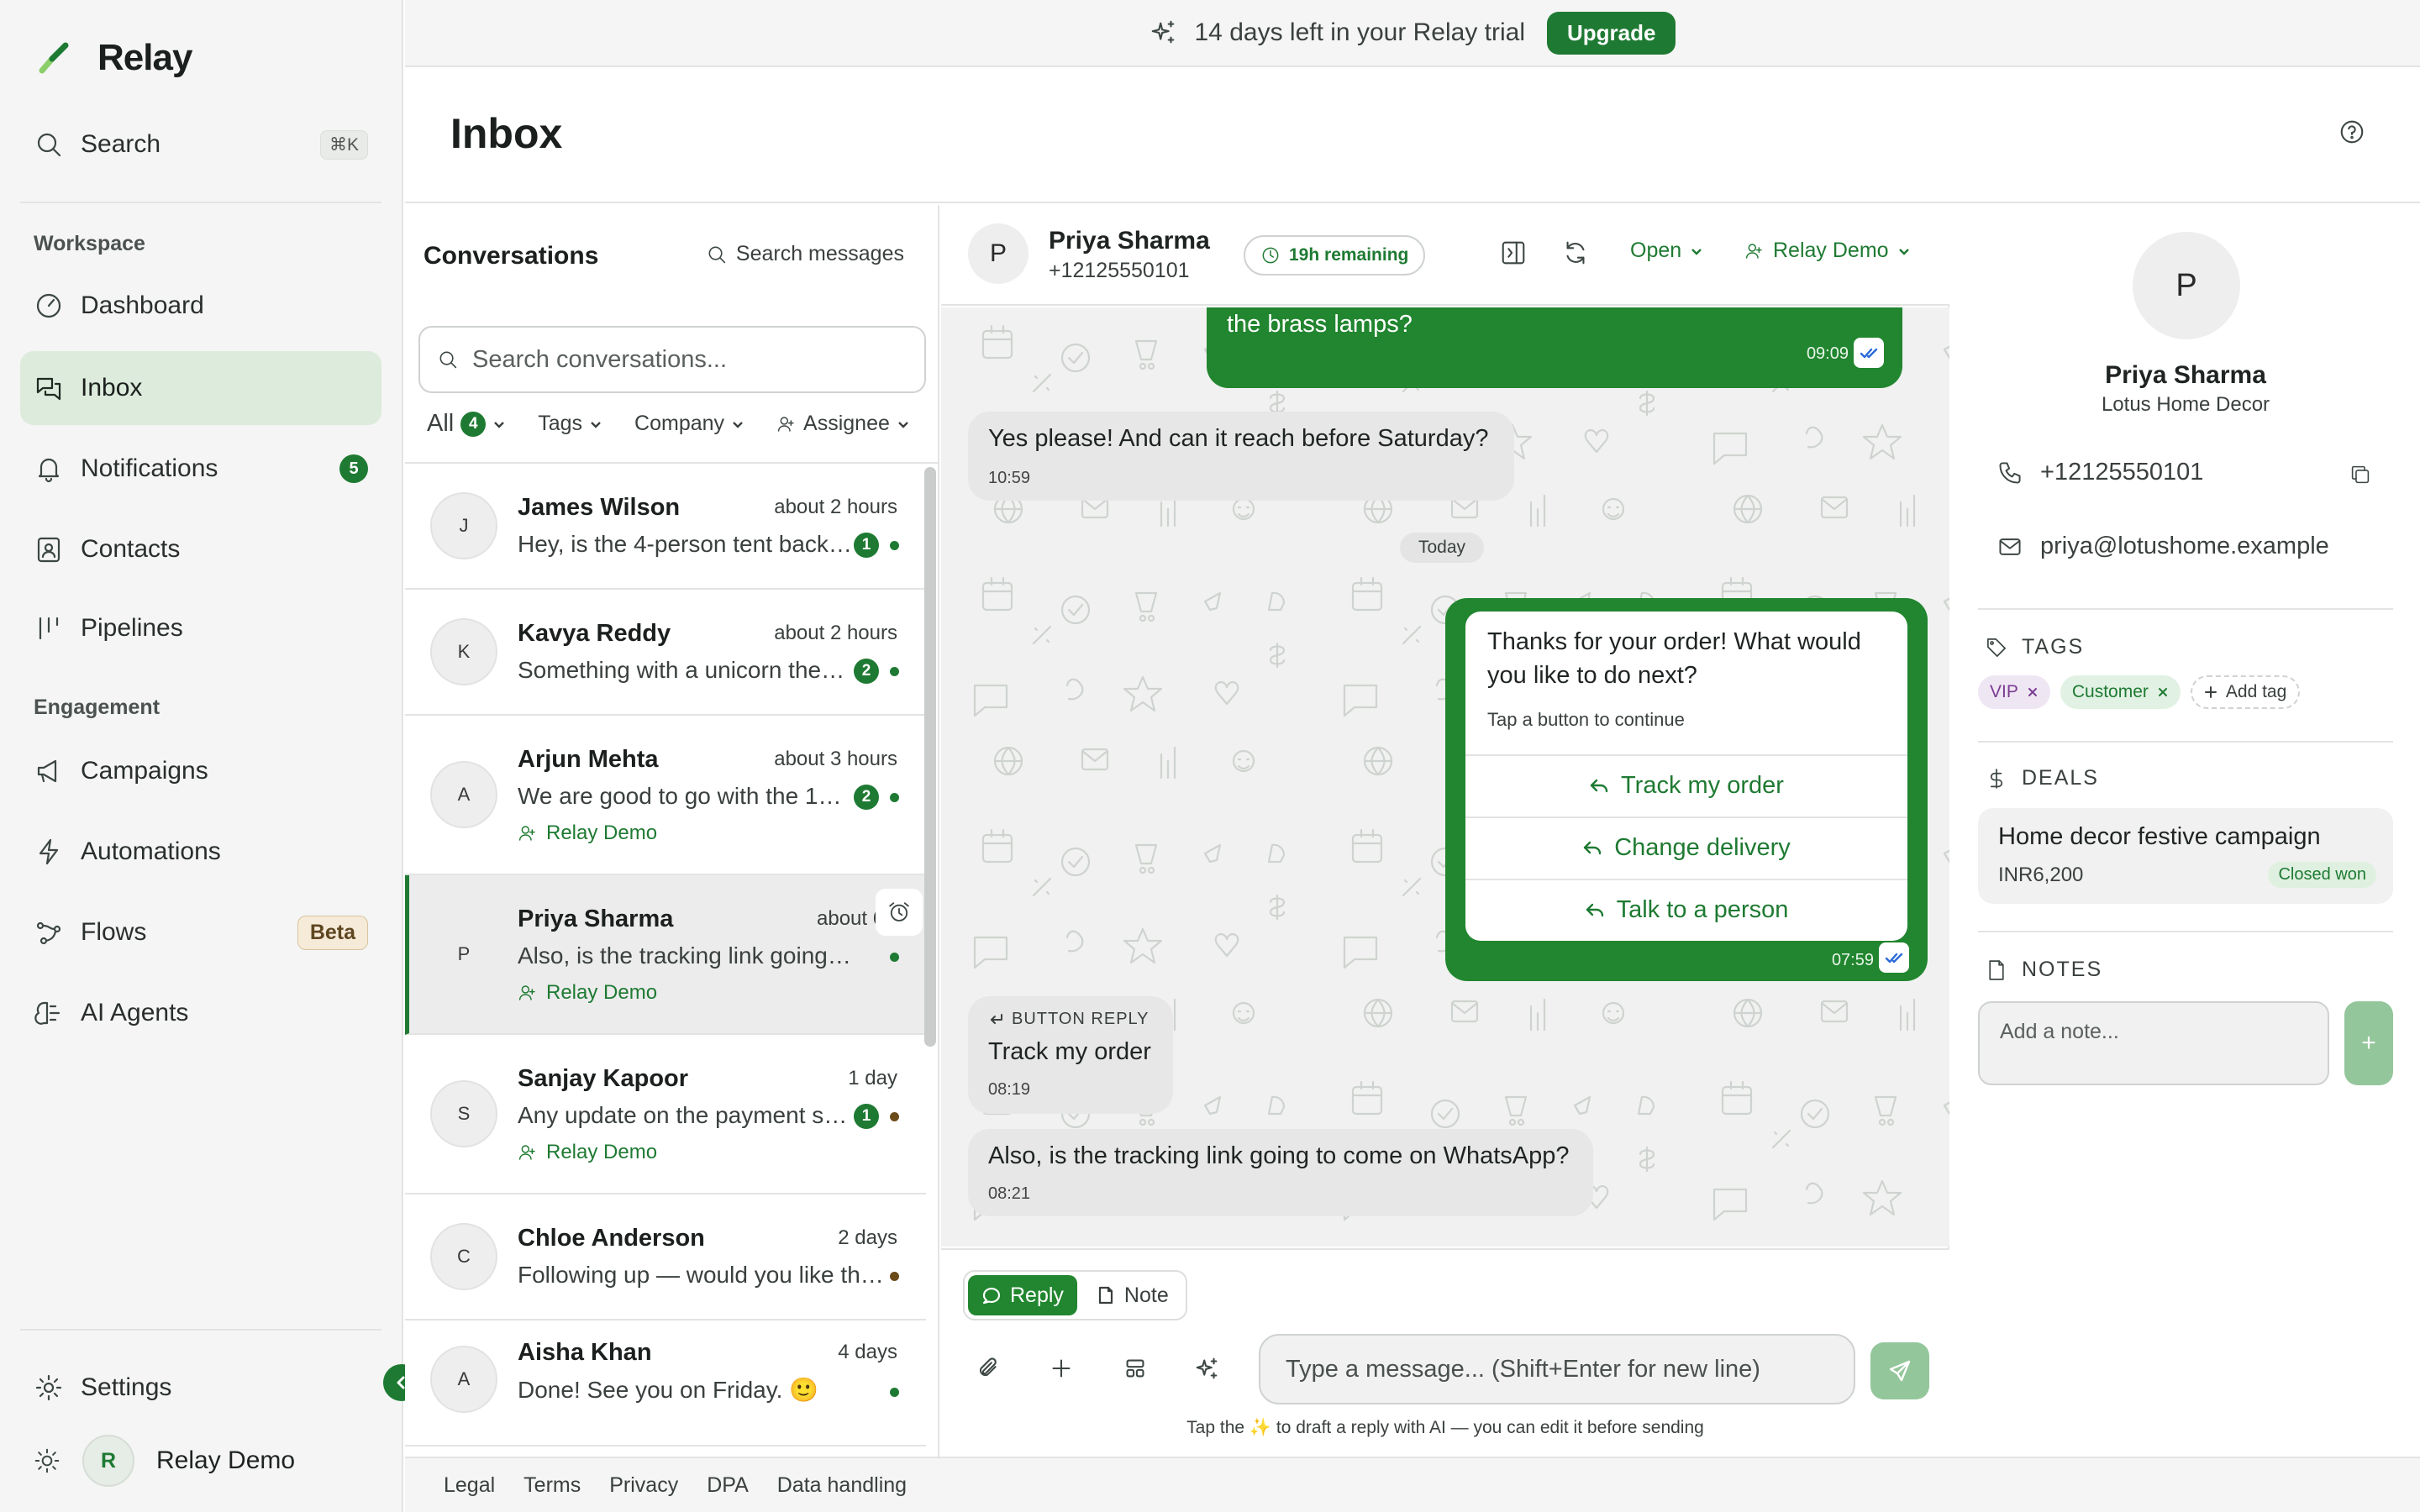  Describe the element at coordinates (2120, 692) in the screenshot. I see `tag-customer: Customer` at that location.